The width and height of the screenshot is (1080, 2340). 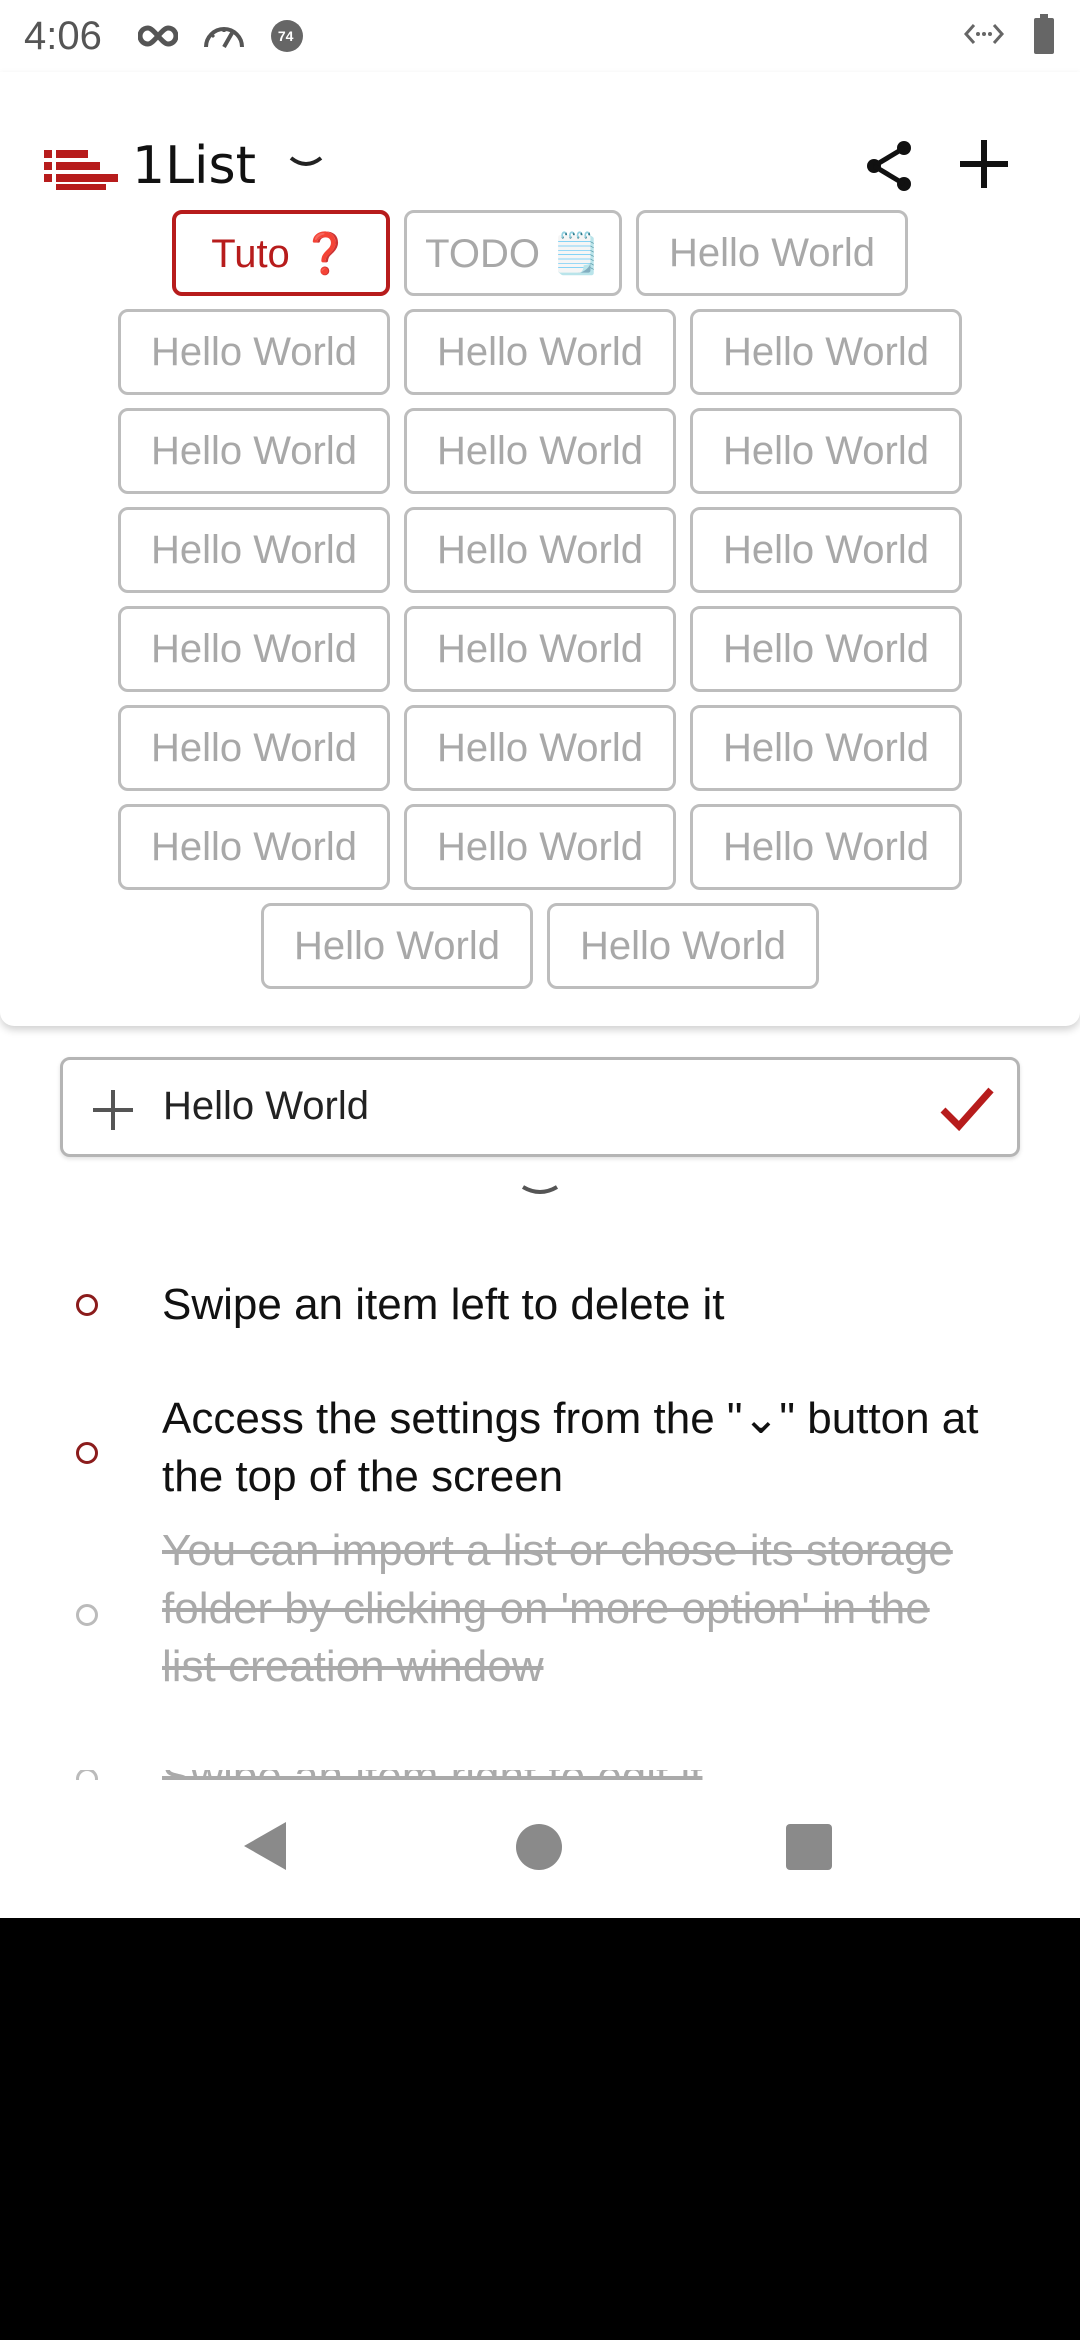 What do you see at coordinates (540, 946) in the screenshot?
I see `chip-row: Hello World Hello World` at bounding box center [540, 946].